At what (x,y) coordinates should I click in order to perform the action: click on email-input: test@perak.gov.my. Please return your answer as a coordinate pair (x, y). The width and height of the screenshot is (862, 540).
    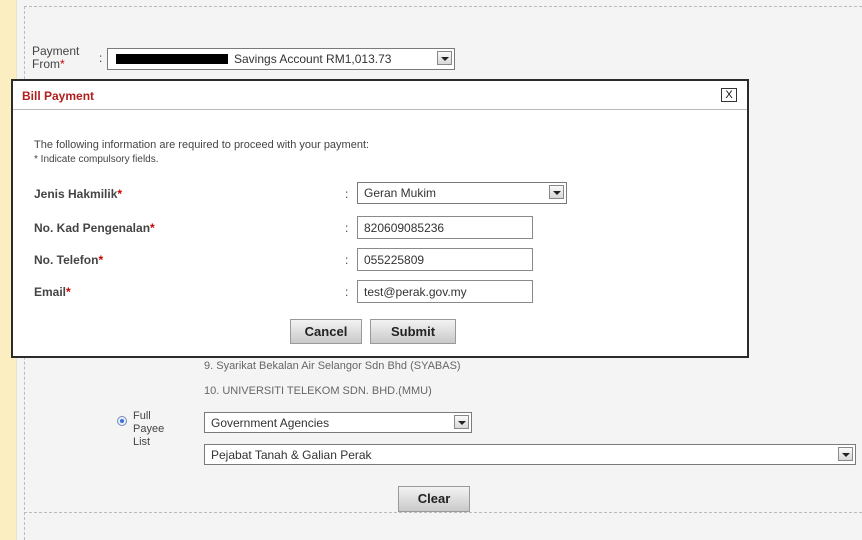
    Looking at the image, I should click on (445, 291).